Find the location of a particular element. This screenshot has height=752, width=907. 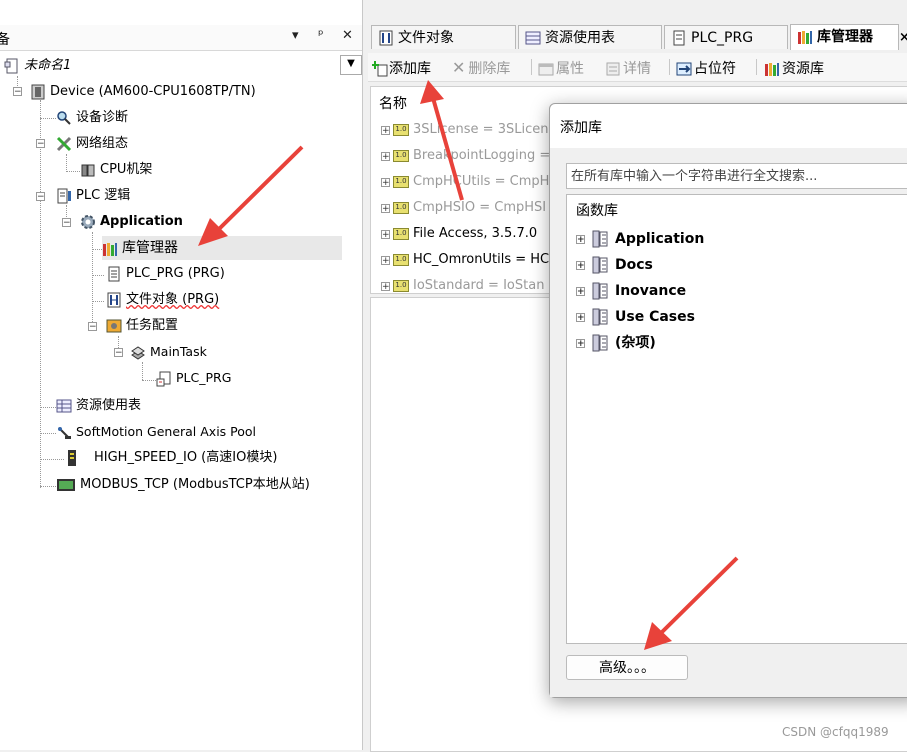

expander-application: − is located at coordinates (66, 223).